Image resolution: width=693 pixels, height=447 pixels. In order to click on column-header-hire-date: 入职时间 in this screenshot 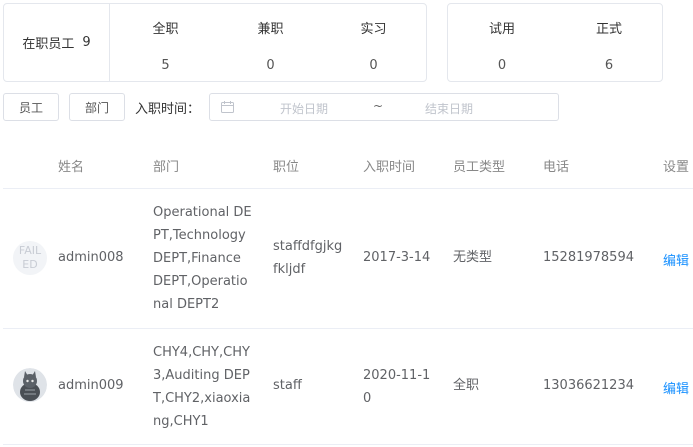, I will do `click(389, 165)`.